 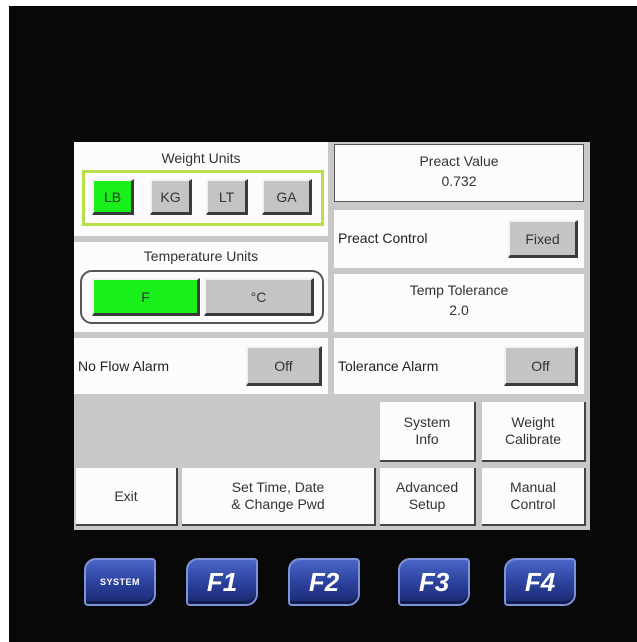 What do you see at coordinates (459, 161) in the screenshot?
I see `preact-value-title: Preact Value` at bounding box center [459, 161].